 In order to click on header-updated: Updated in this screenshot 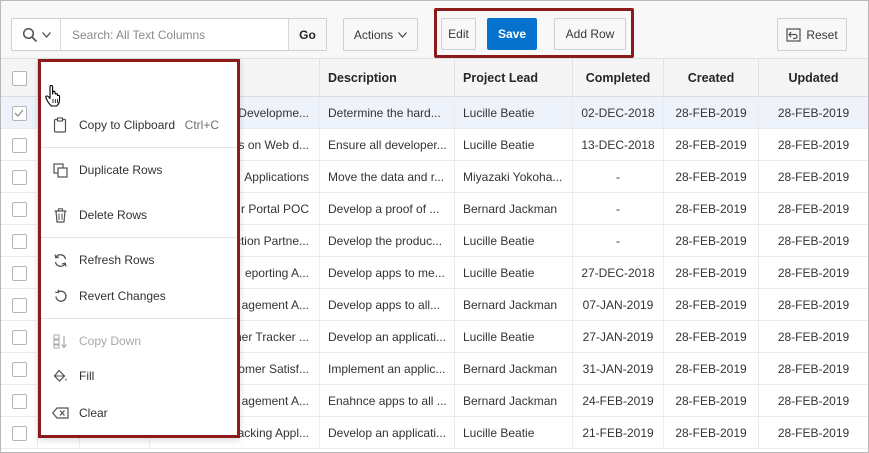, I will do `click(813, 78)`.